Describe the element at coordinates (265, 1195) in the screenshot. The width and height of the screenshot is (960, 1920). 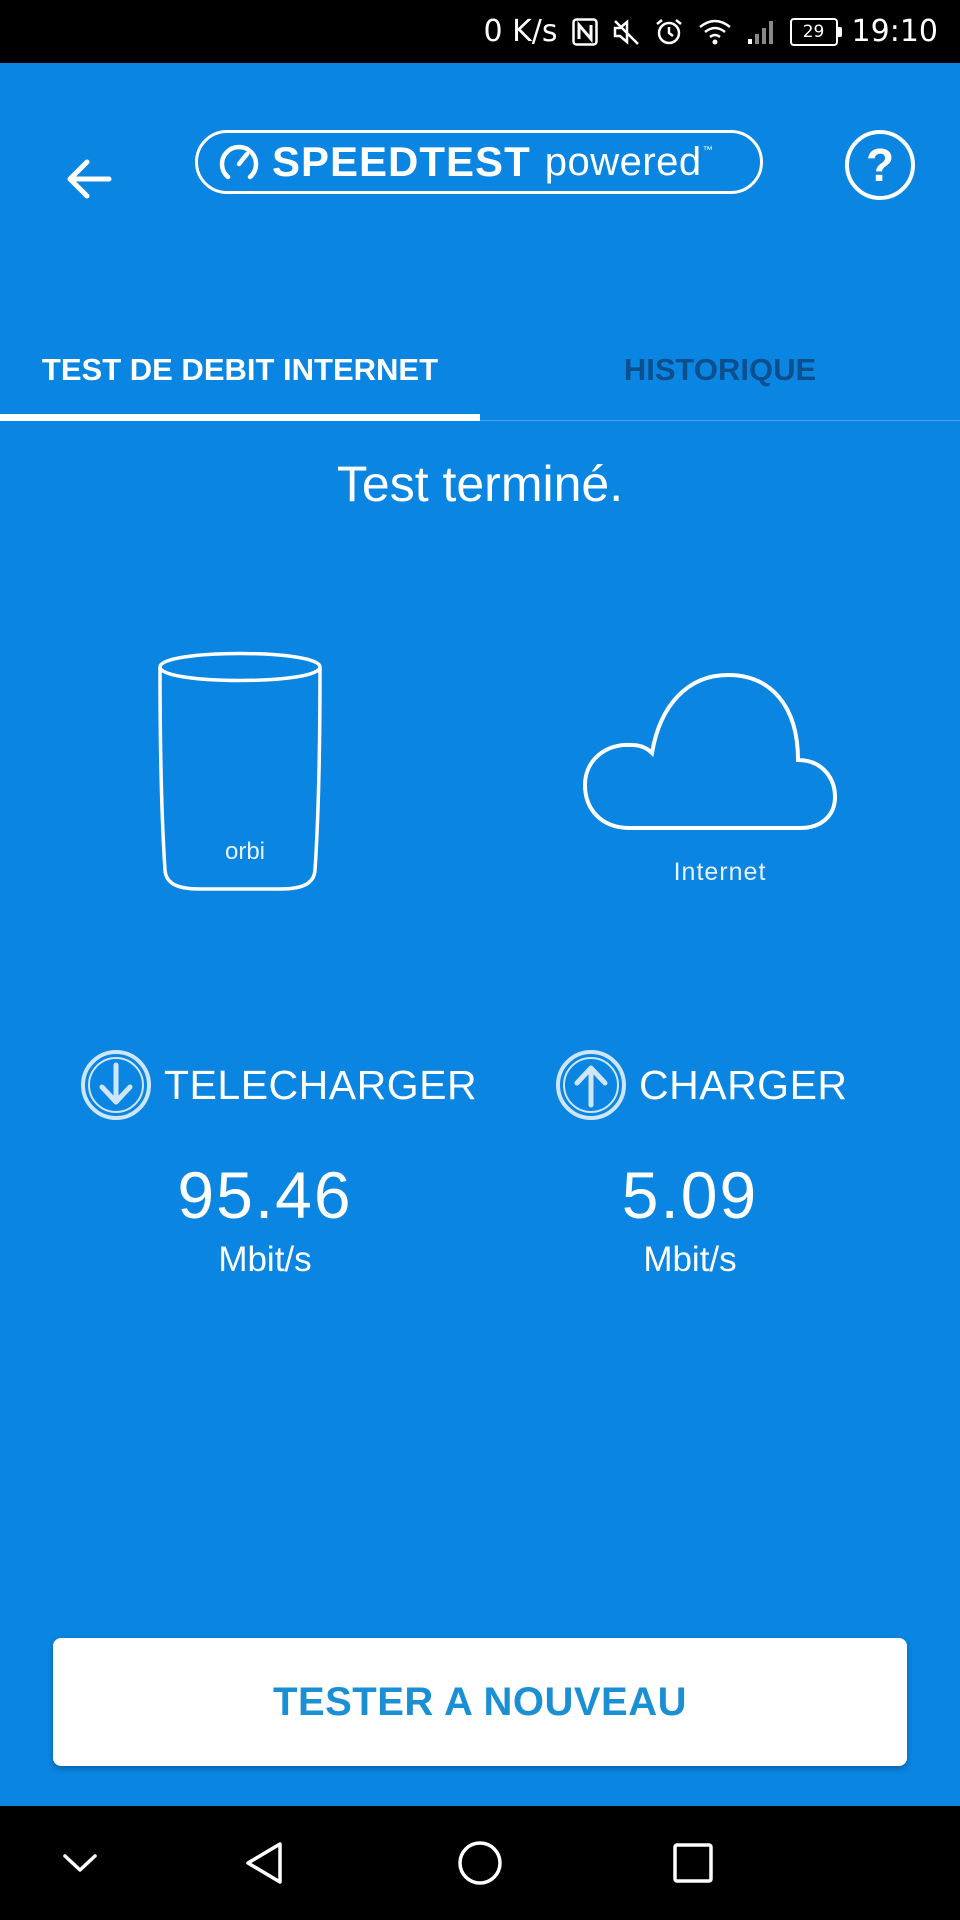
I see `download-value: 95.46` at that location.